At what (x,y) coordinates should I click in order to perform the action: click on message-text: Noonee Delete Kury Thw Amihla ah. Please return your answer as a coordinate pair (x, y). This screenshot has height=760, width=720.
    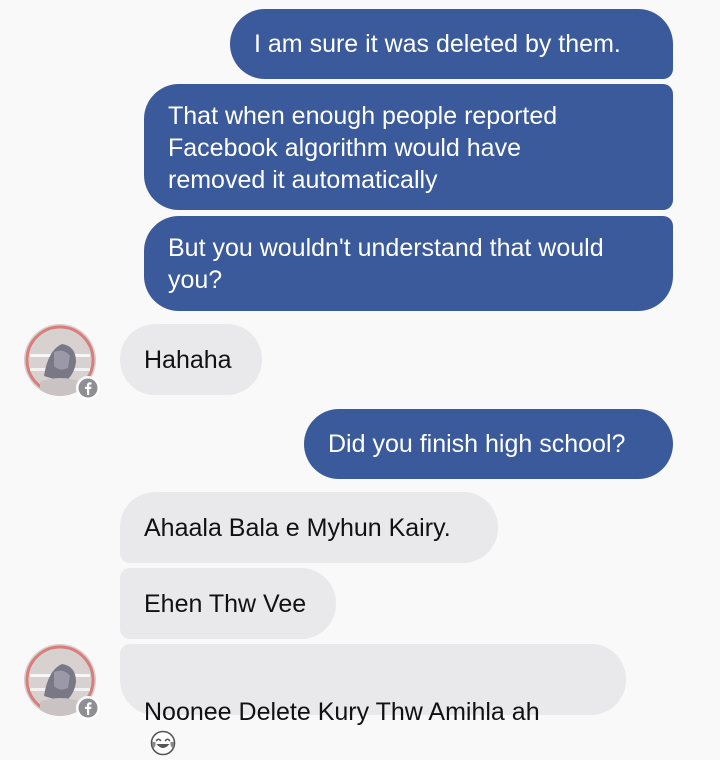
    Looking at the image, I should click on (342, 712).